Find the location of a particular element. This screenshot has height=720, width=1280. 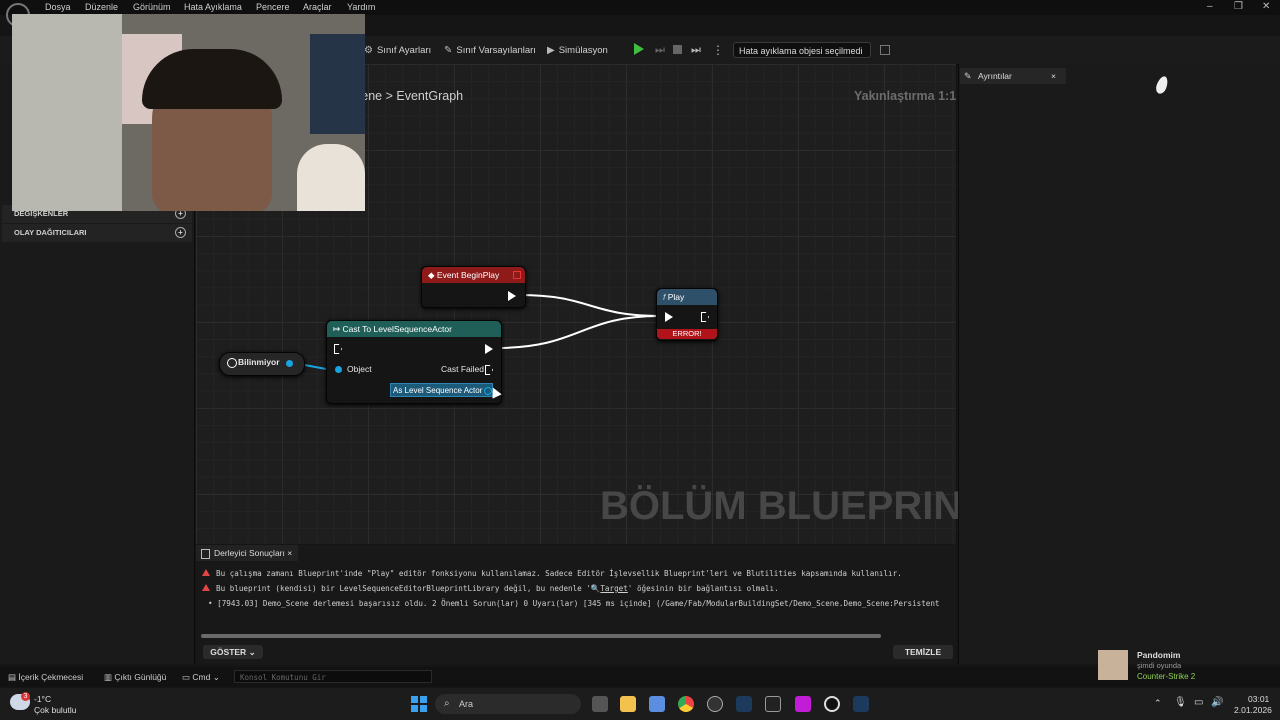

target-link: Target is located at coordinates (613, 588).